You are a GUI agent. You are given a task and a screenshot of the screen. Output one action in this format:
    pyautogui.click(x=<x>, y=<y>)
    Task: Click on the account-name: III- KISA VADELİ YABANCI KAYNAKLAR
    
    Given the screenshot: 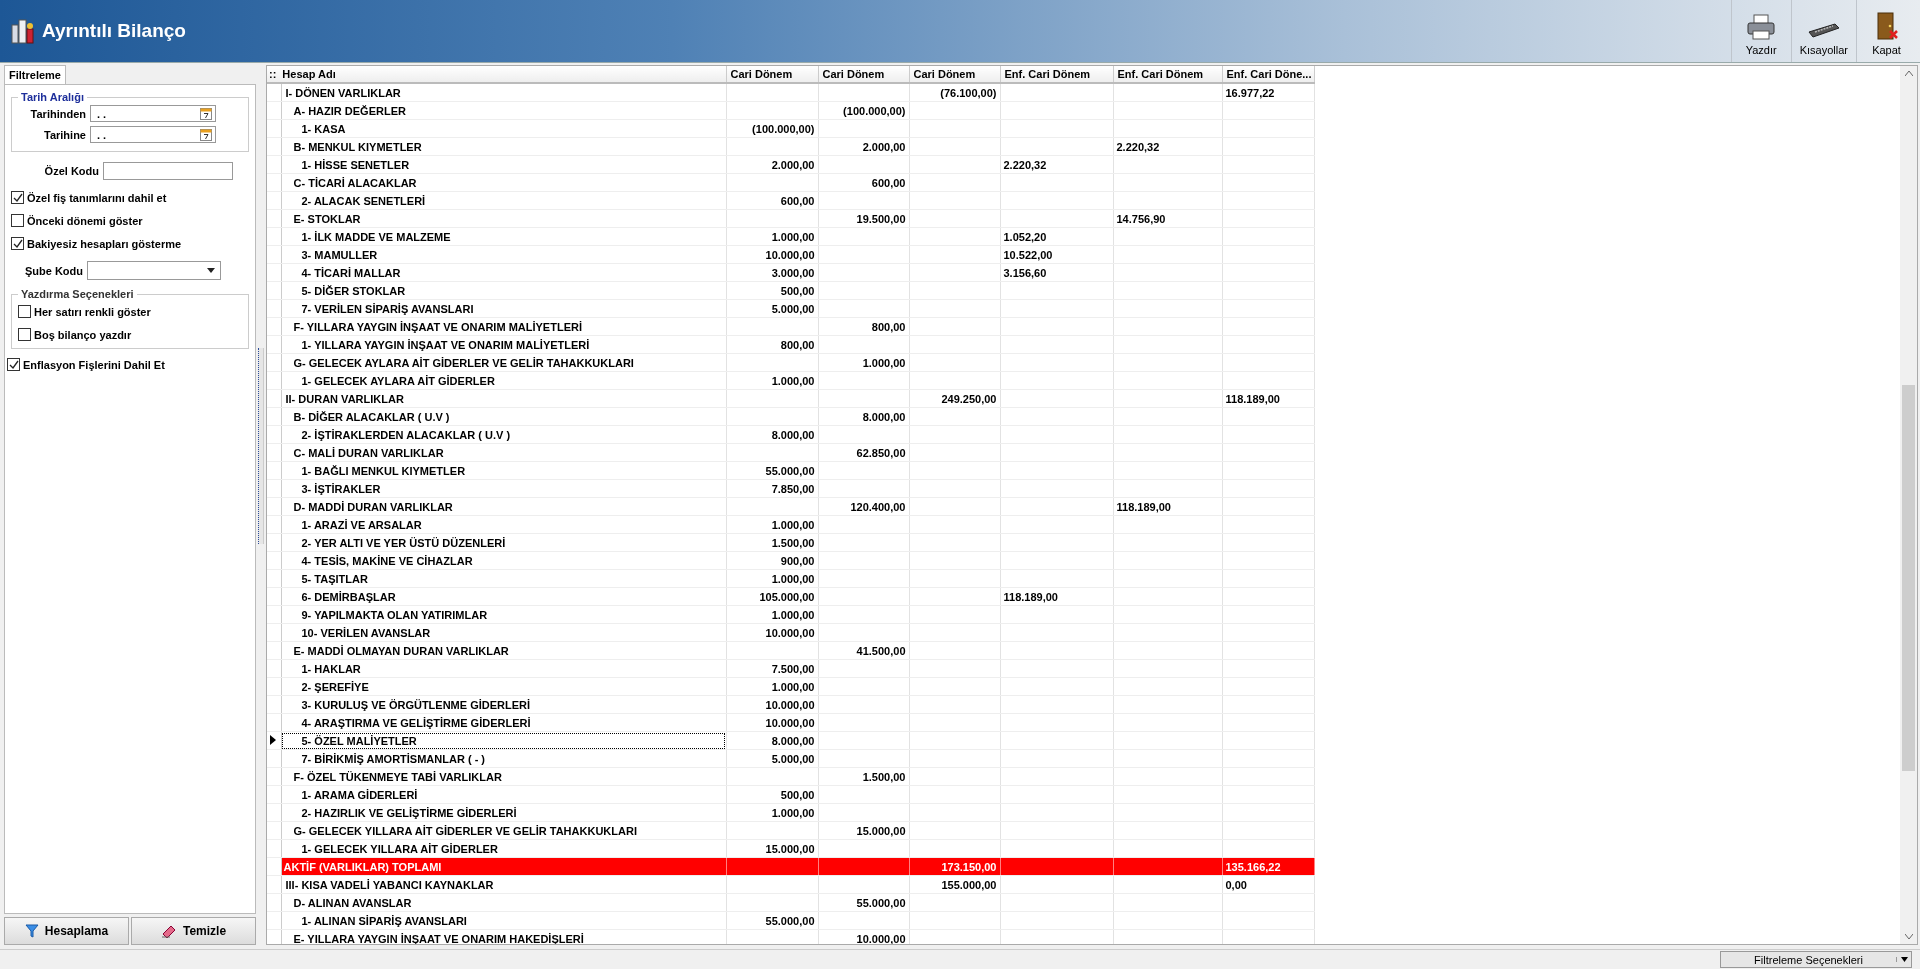 What is the action you would take?
    pyautogui.click(x=389, y=884)
    